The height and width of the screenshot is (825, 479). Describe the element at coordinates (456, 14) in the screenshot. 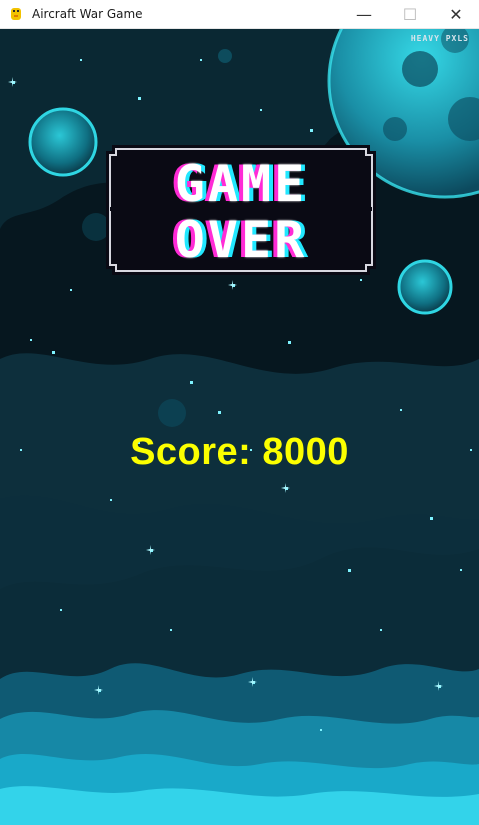

I see `close-button: ✕` at that location.